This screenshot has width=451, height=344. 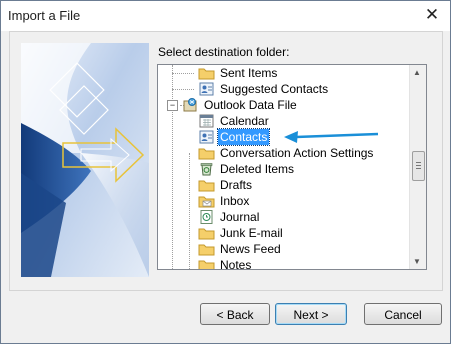 I want to click on tree-item-label: Drafts, so click(x=236, y=185).